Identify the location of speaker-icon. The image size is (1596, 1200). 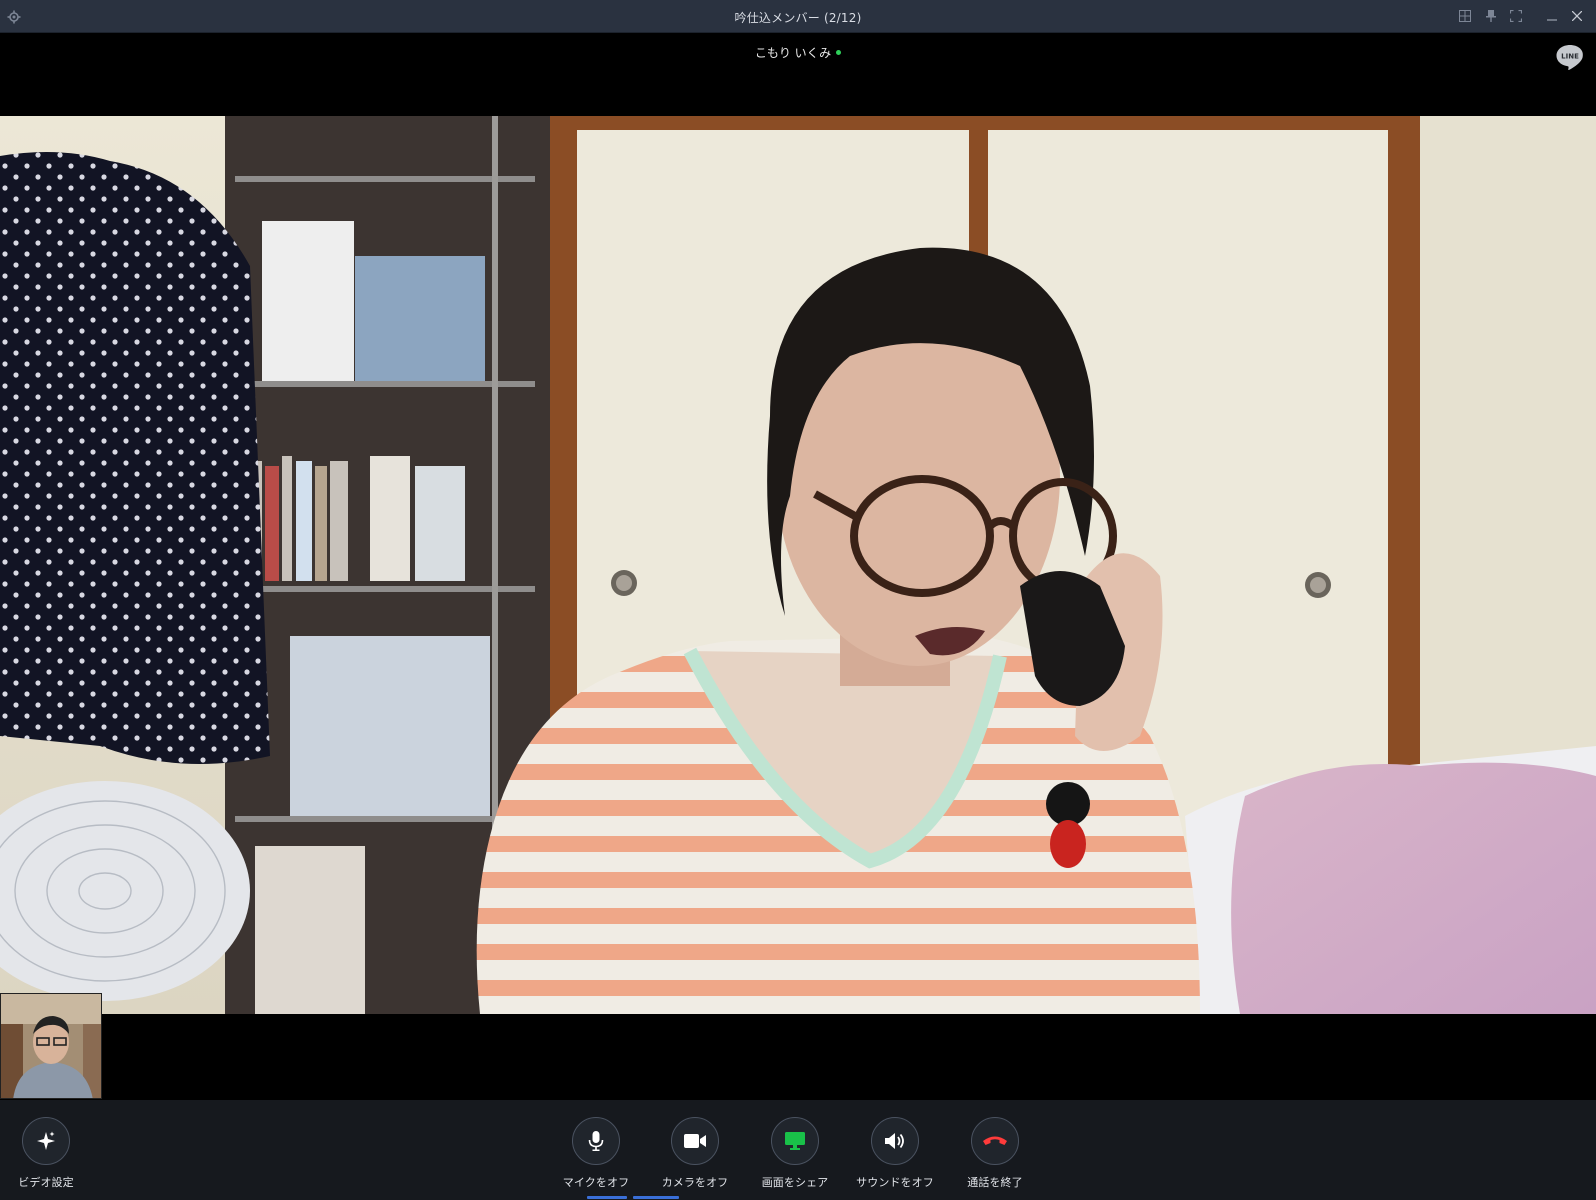
(895, 1141).